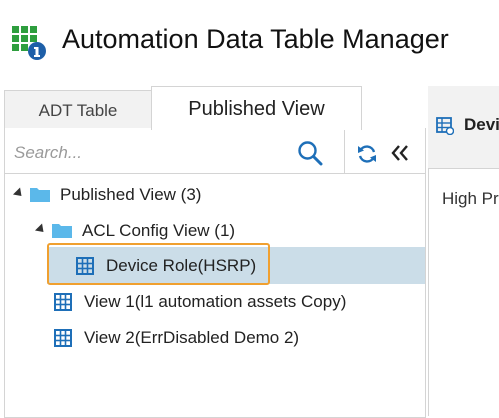 The width and height of the screenshot is (499, 418). I want to click on collapse-panel-icon, so click(400, 153).